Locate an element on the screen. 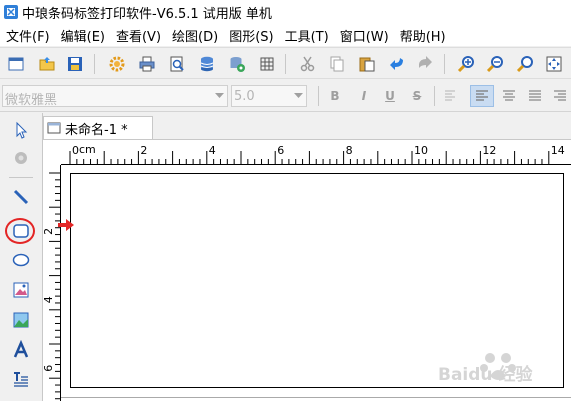  zoom-out-button is located at coordinates (495, 64).